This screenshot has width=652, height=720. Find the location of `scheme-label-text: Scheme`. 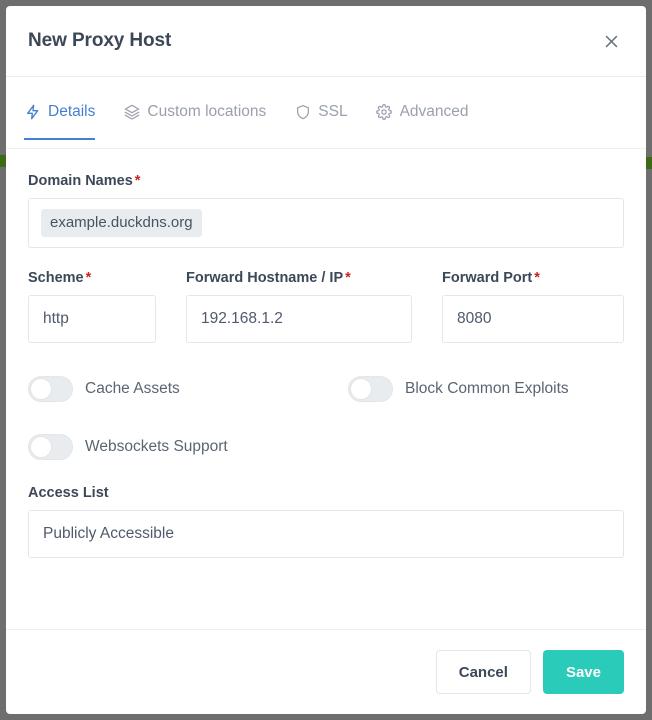

scheme-label-text: Scheme is located at coordinates (56, 278).